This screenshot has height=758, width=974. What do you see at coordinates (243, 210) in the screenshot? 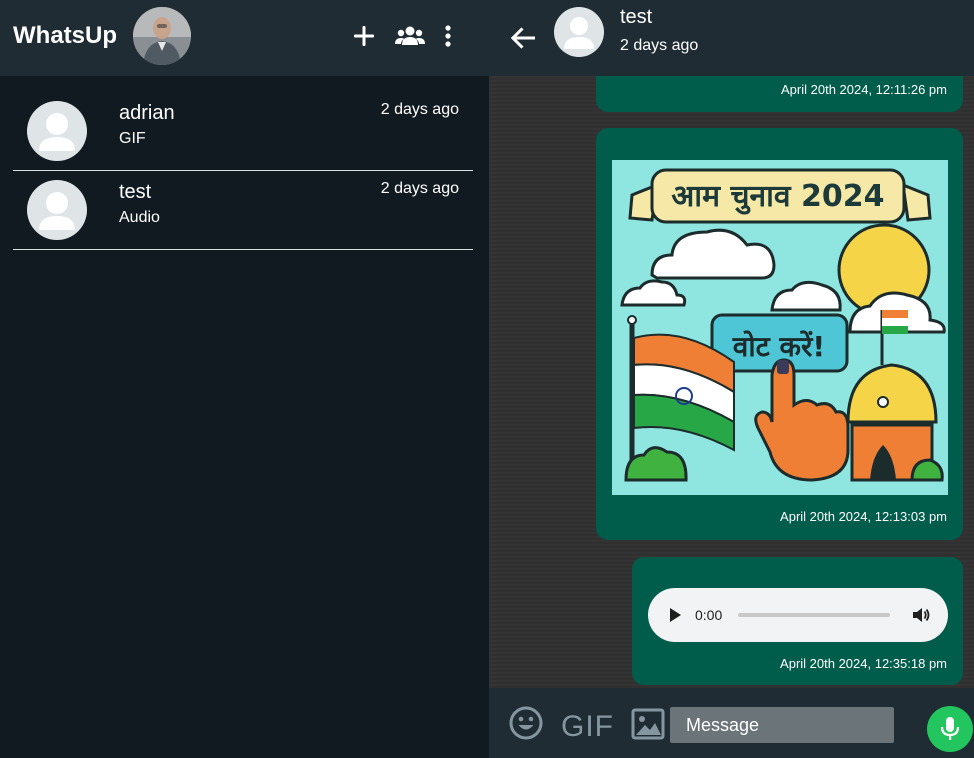
I see `chat-list-item: test Audio 2 days ago` at bounding box center [243, 210].